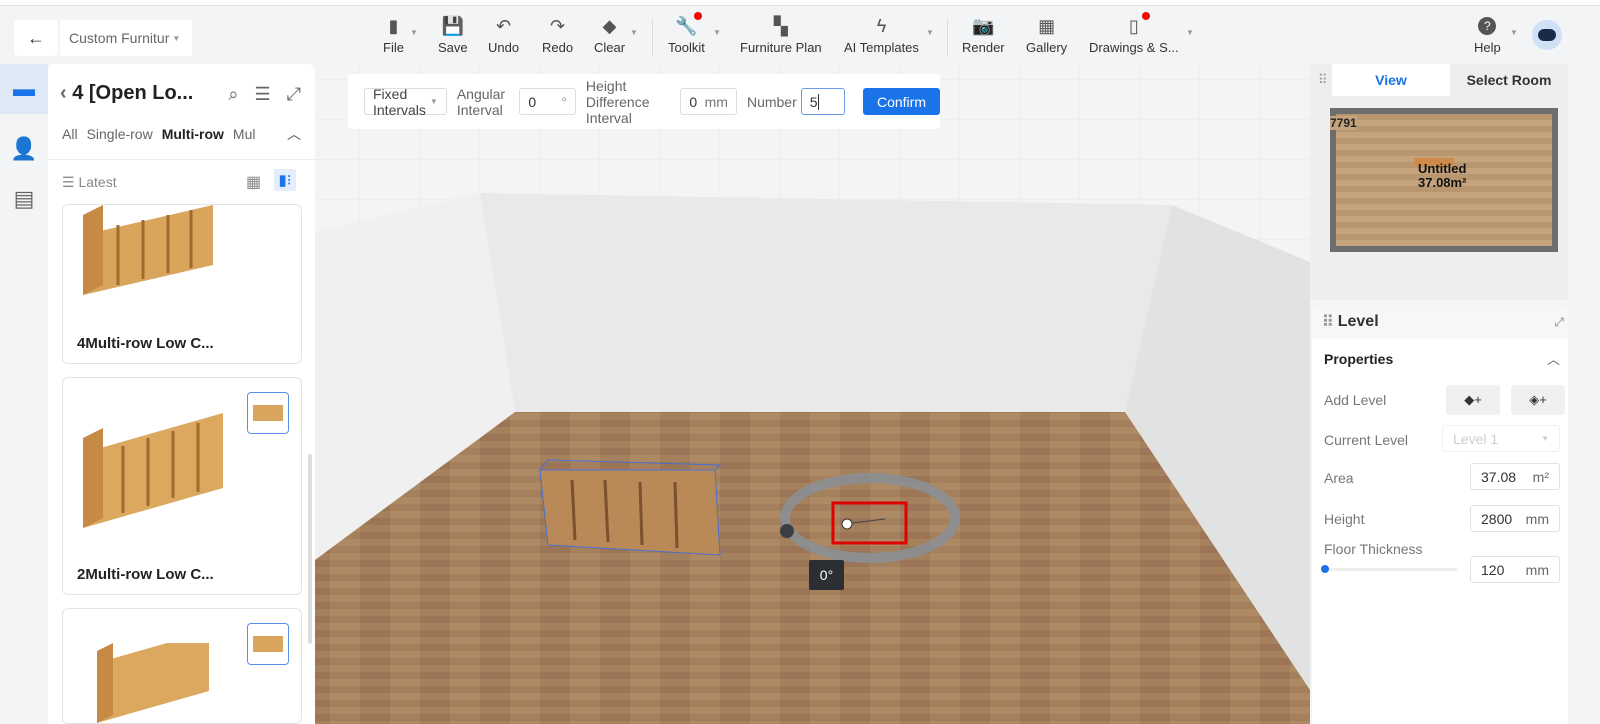  What do you see at coordinates (504, 47) in the screenshot?
I see `tool-label: Undo` at bounding box center [504, 47].